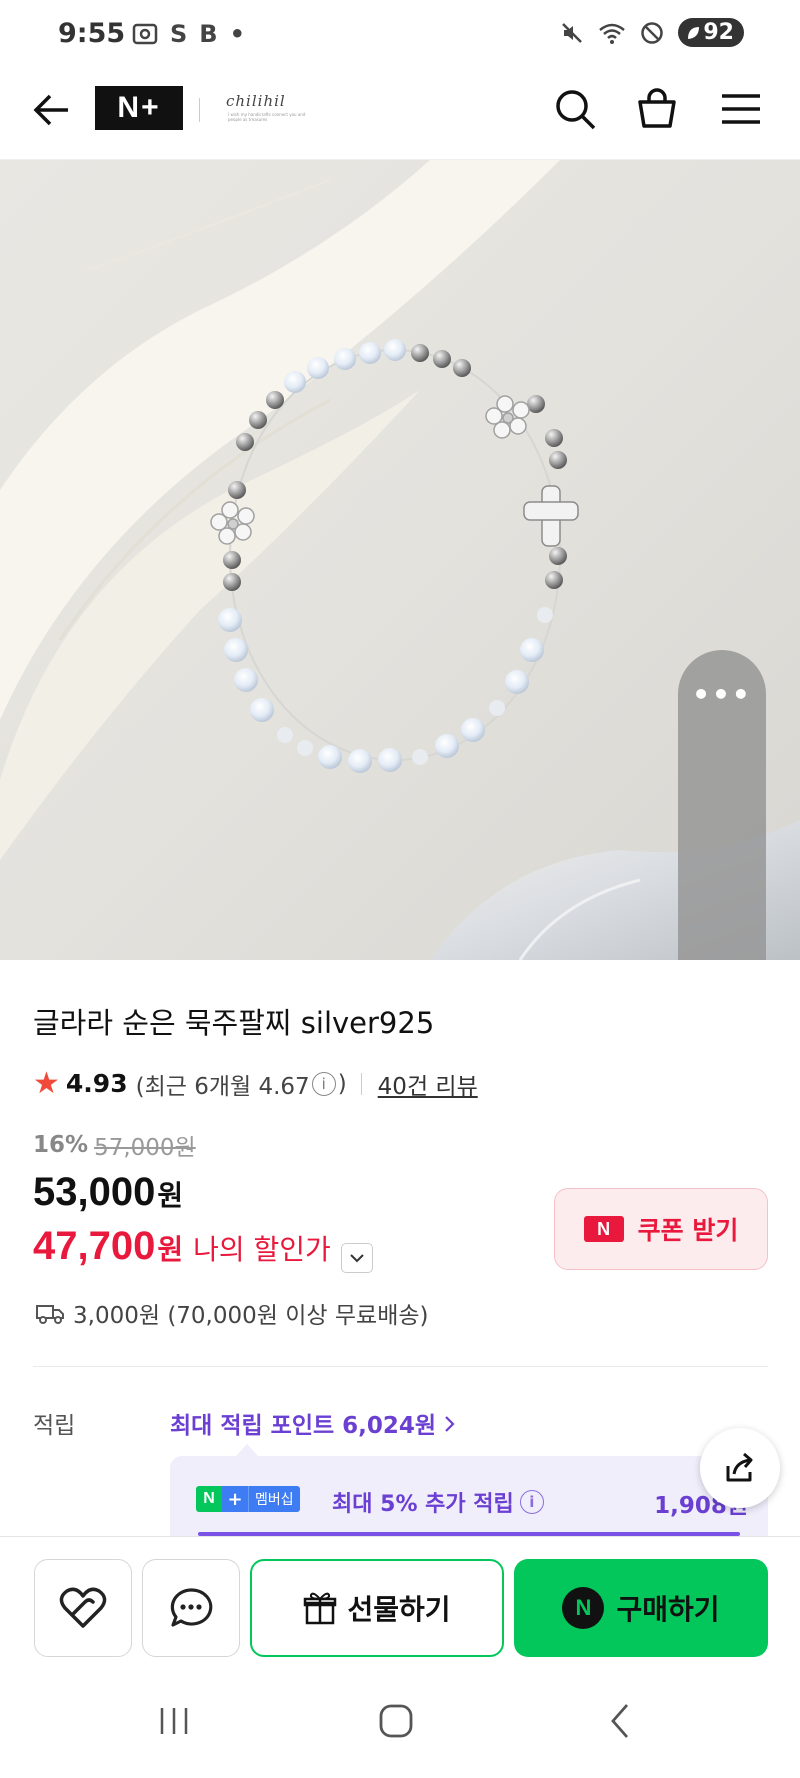 This screenshot has width=800, height=1778. What do you see at coordinates (342, 1083) in the screenshot?
I see `recent-rating-close: )` at bounding box center [342, 1083].